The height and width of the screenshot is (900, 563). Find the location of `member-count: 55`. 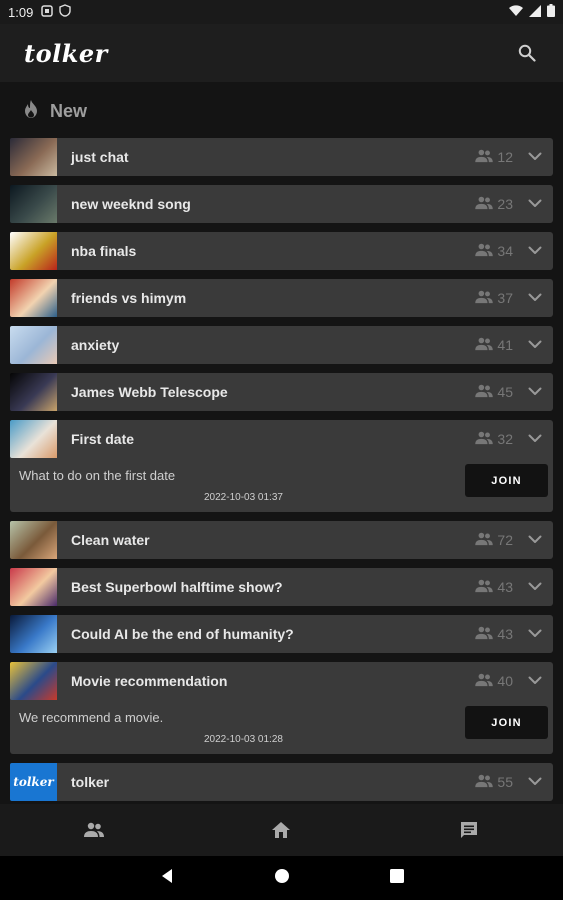

member-count: 55 is located at coordinates (493, 782).